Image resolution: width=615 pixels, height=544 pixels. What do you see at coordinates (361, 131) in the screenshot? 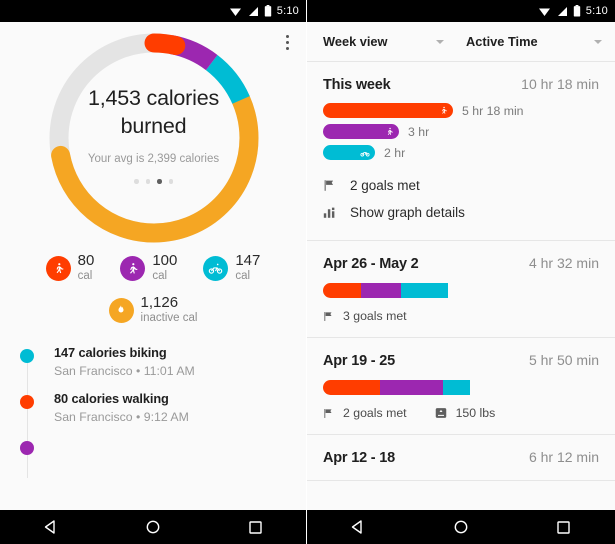
I see `bar-running` at bounding box center [361, 131].